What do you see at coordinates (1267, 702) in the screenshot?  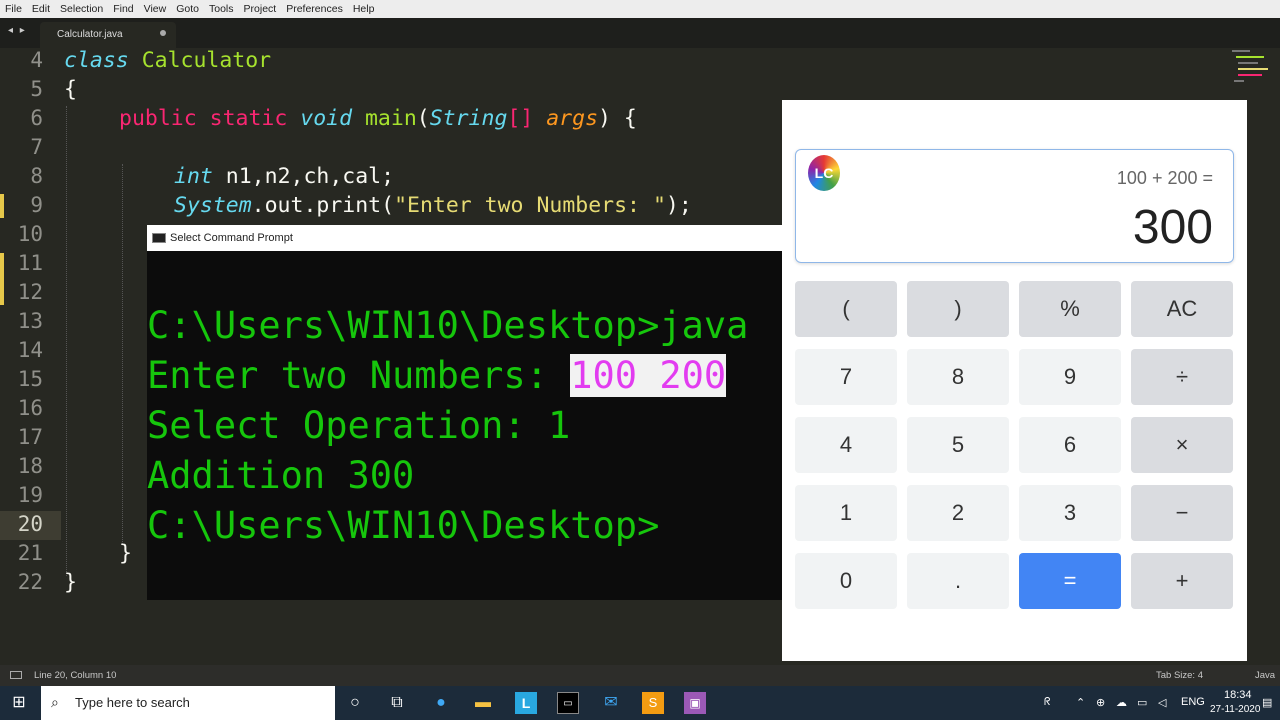 I see `notifications-icon: ▤` at bounding box center [1267, 702].